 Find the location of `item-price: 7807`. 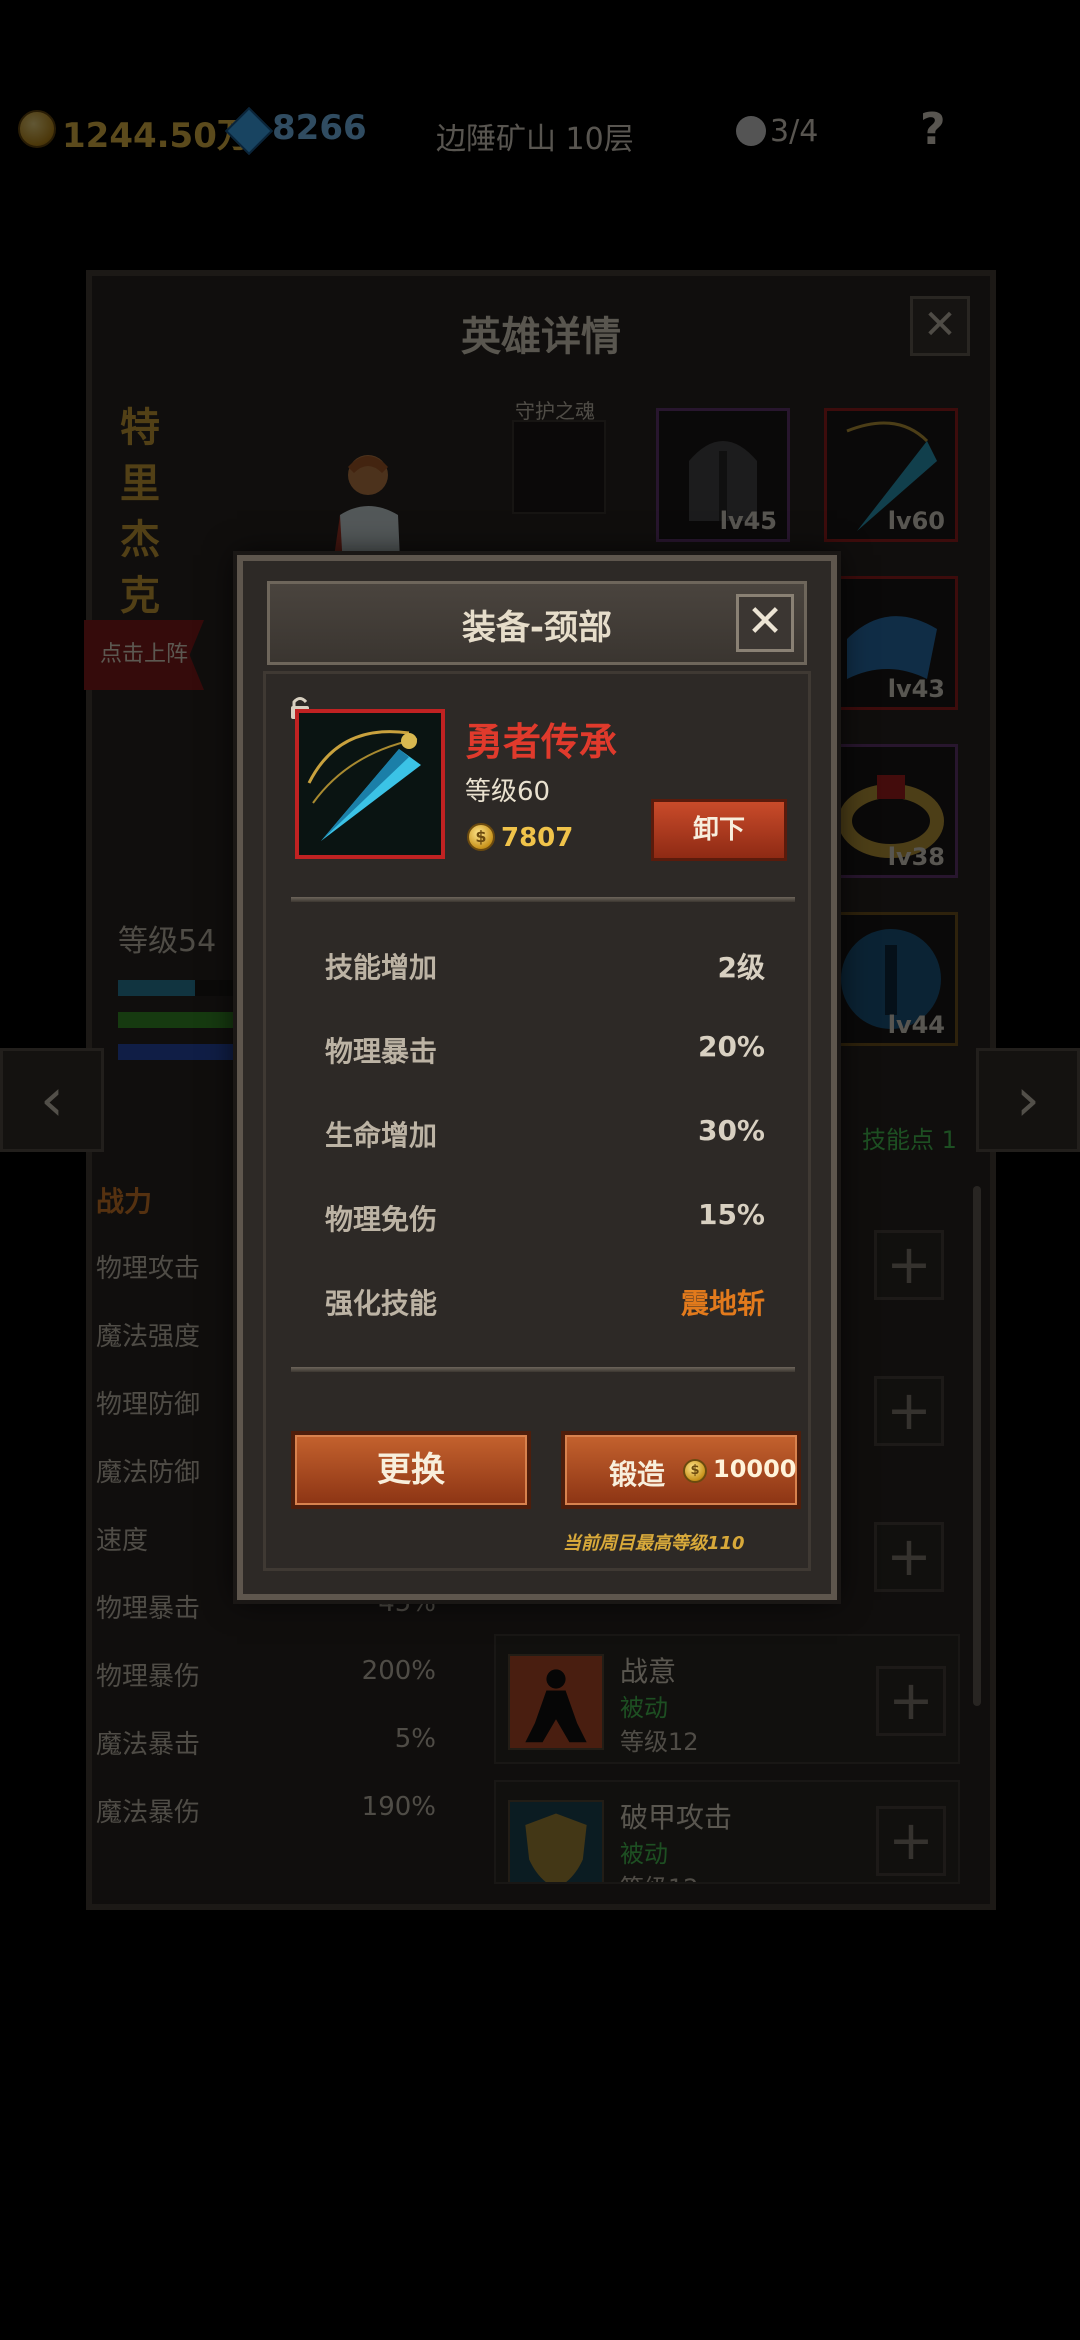

item-price: 7807 is located at coordinates (537, 838).